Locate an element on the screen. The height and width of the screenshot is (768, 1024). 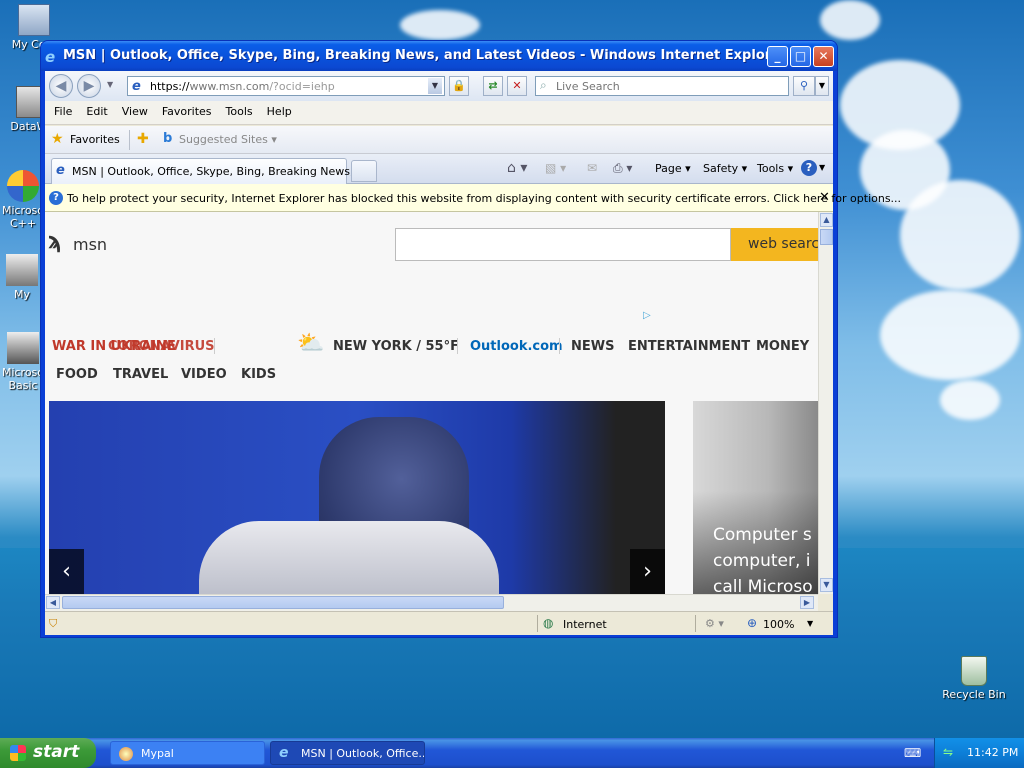
chevron-left-icon: ‹ is located at coordinates (66, 571).